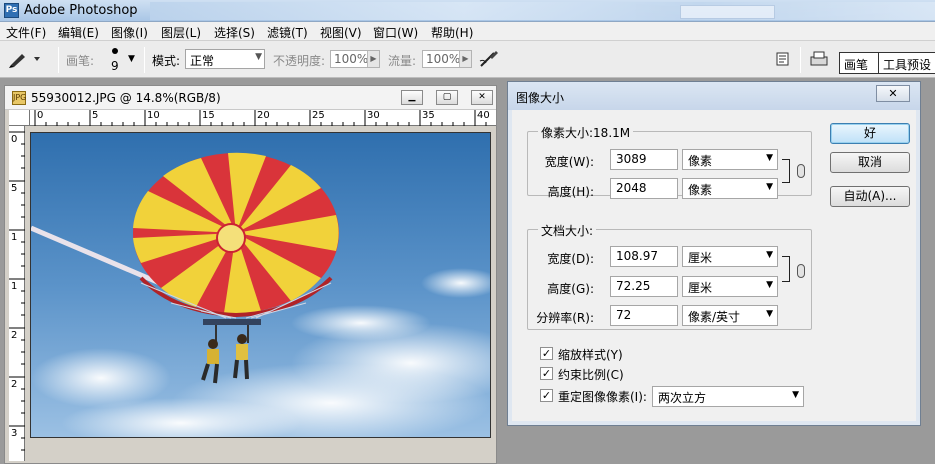  Describe the element at coordinates (644, 188) in the screenshot. I see `pixel-height-input: 2048` at that location.